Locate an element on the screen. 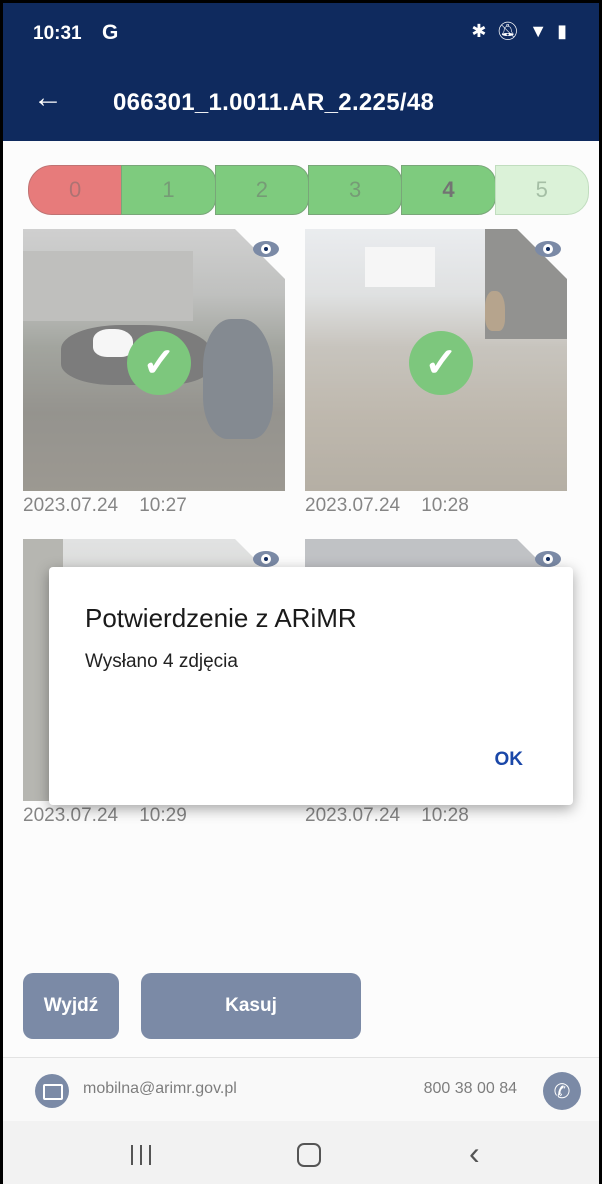  back-arrow-icon: ← is located at coordinates (48, 98).